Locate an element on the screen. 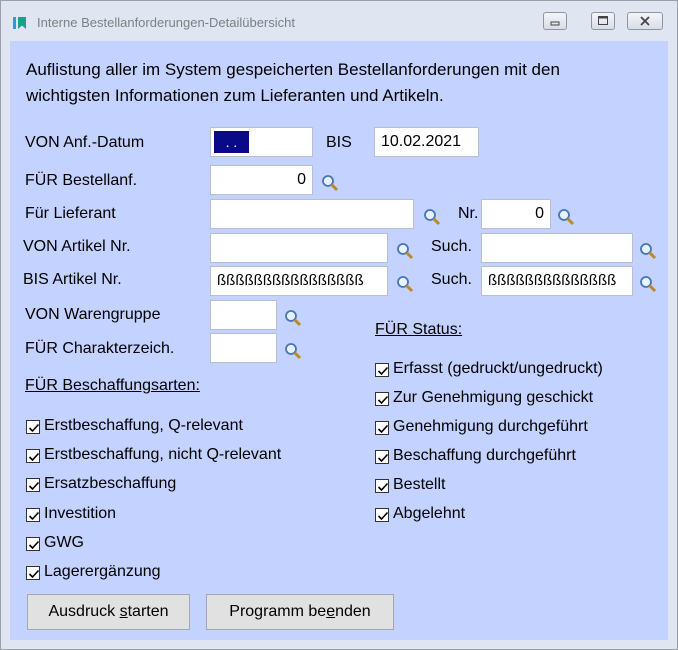 Image resolution: width=678 pixels, height=650 pixels. beschaffung-checkbox-label-4: GWG is located at coordinates (64, 543).